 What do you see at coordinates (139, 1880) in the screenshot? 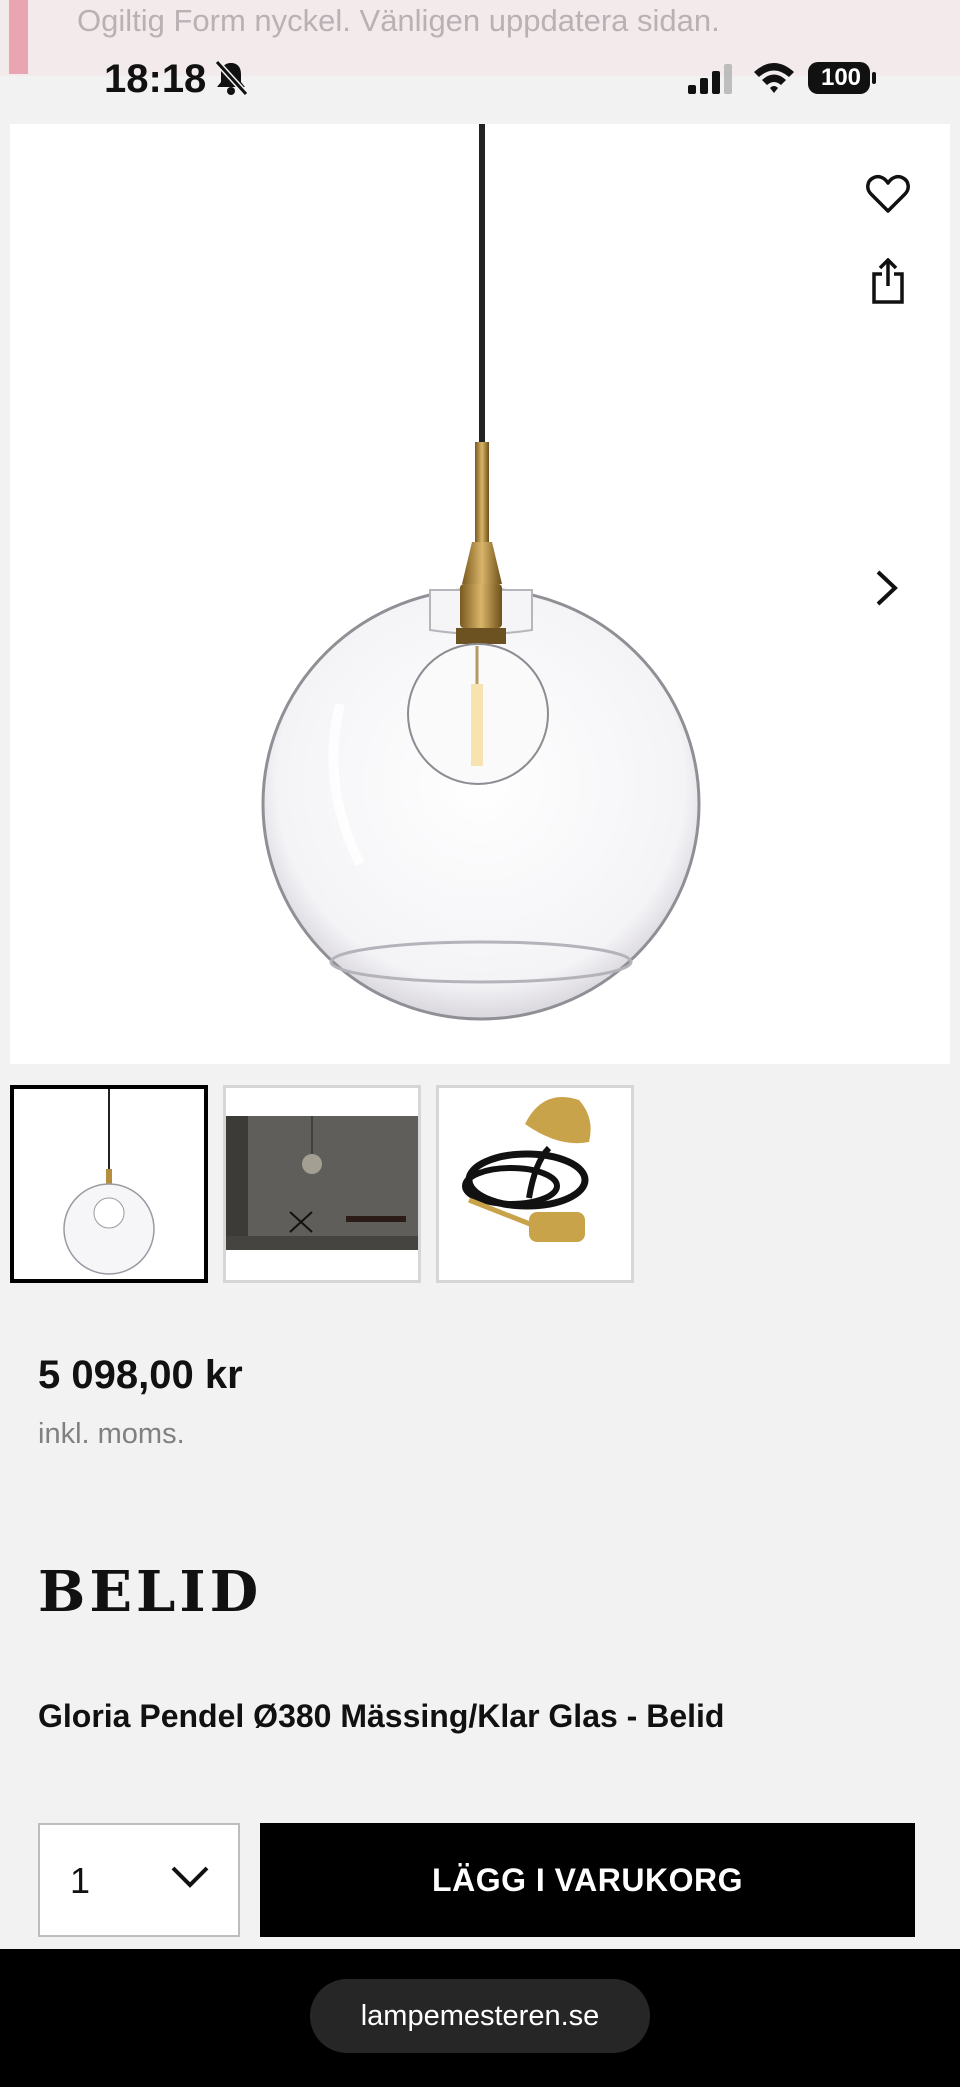
I see `quantity-select: 1` at bounding box center [139, 1880].